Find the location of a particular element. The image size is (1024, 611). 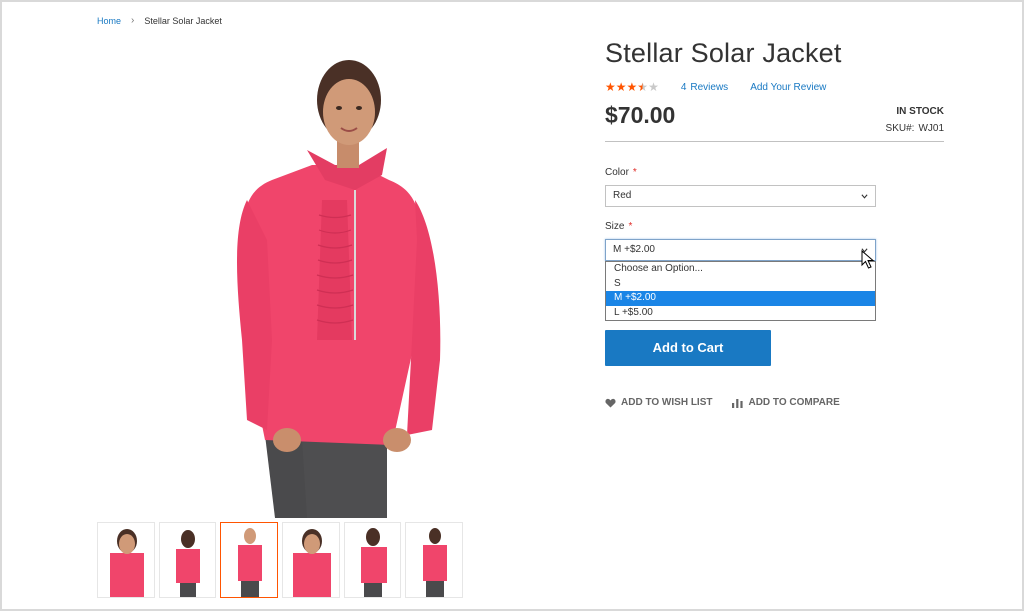

size-option: S is located at coordinates (740, 284).